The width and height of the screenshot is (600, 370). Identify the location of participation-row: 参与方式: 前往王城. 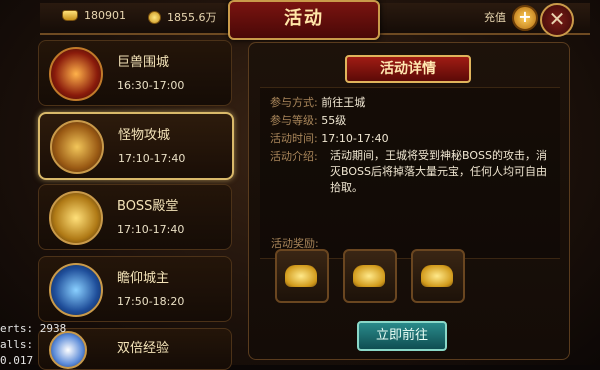
(317, 102).